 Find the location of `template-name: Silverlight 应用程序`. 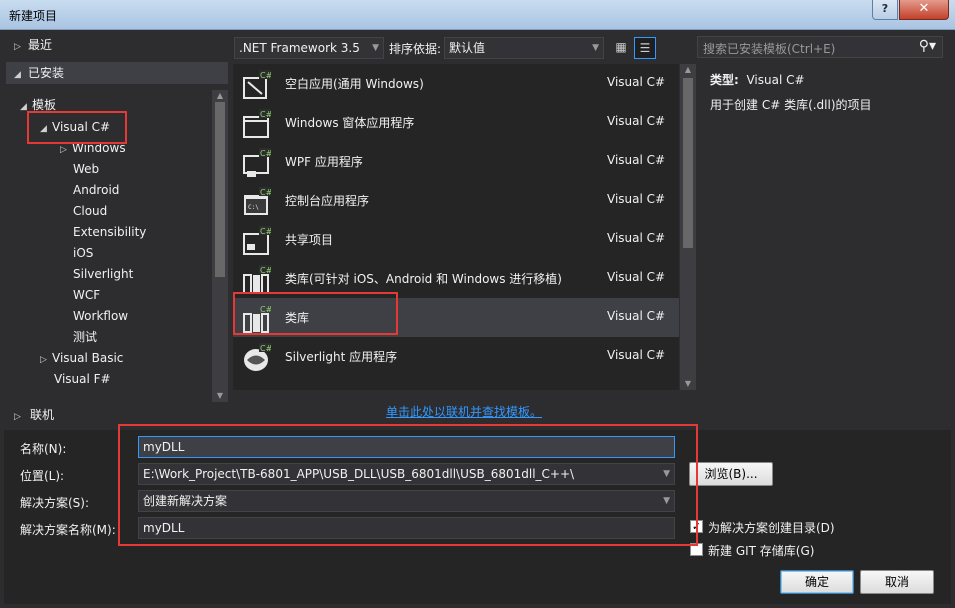

template-name: Silverlight 应用程序 is located at coordinates (341, 357).